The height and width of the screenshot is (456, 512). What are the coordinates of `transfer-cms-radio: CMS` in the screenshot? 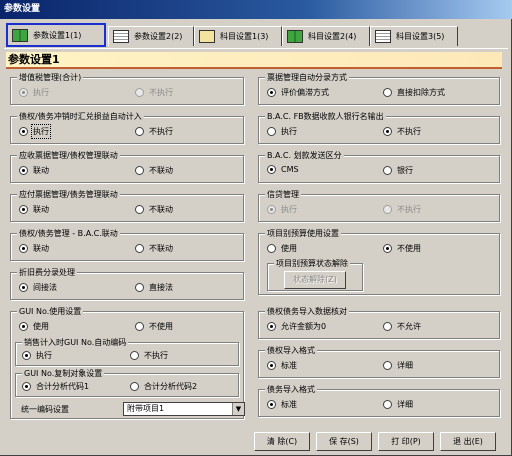 It's located at (283, 169).